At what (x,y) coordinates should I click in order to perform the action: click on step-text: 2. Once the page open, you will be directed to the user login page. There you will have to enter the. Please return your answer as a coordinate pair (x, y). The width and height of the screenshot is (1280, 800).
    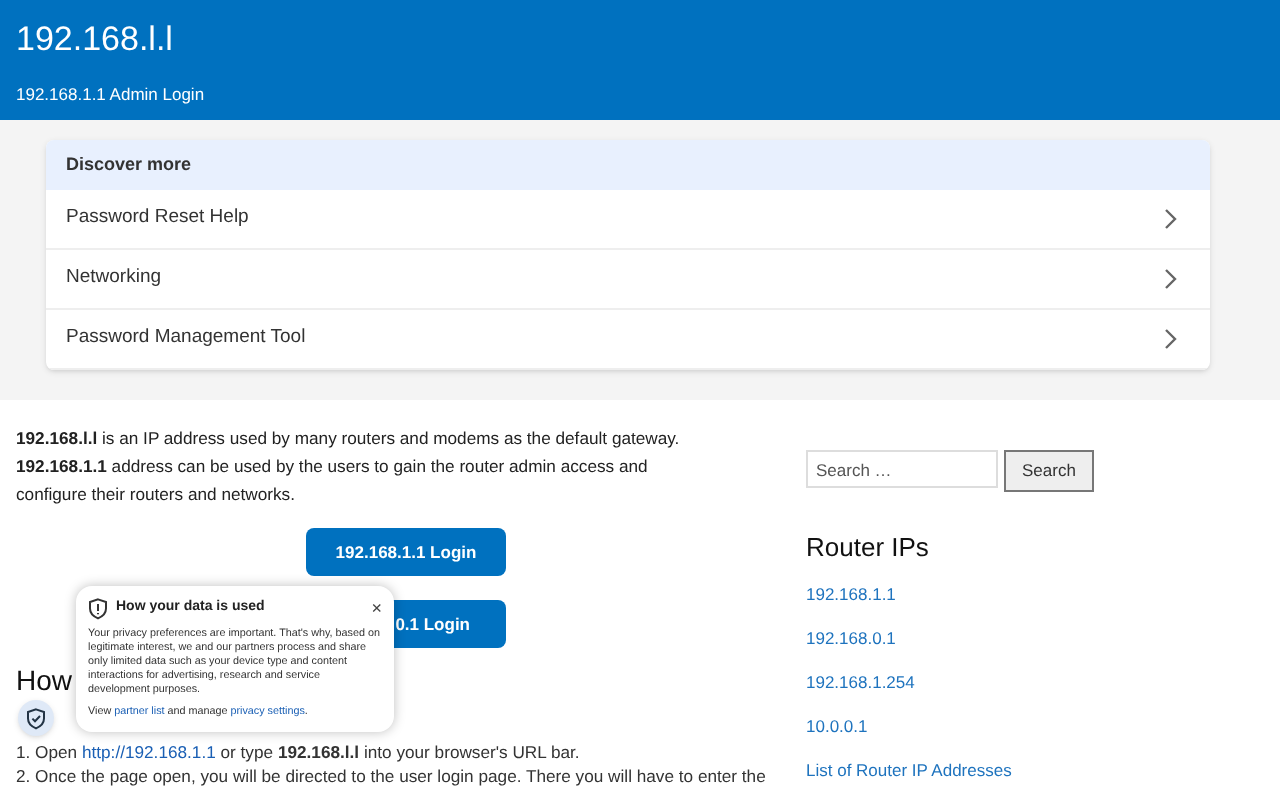
    Looking at the image, I should click on (391, 776).